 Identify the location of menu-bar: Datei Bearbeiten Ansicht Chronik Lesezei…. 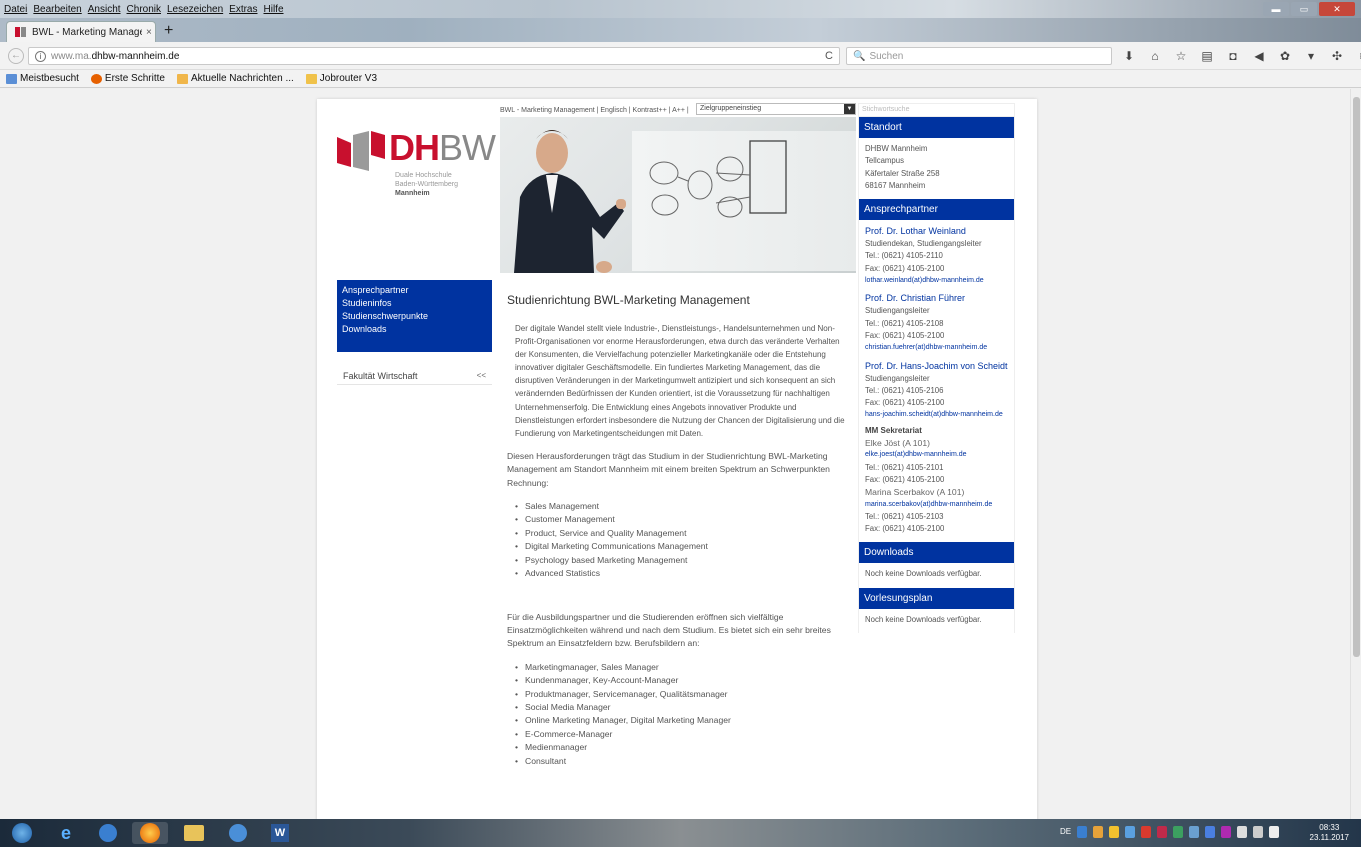
(680, 9).